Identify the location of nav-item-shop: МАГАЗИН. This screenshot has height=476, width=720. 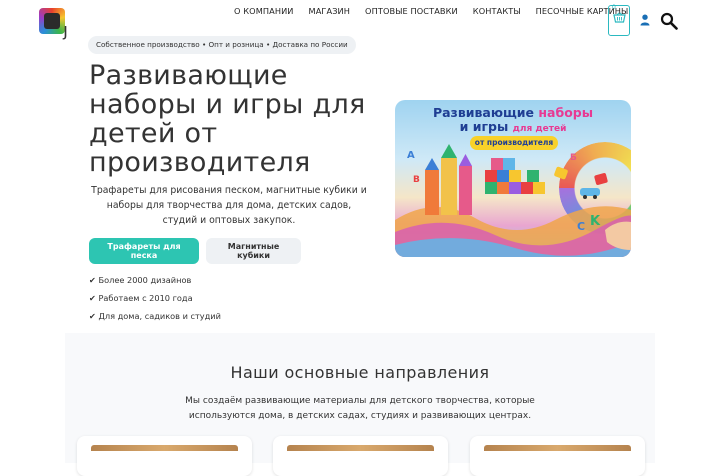
(330, 11).